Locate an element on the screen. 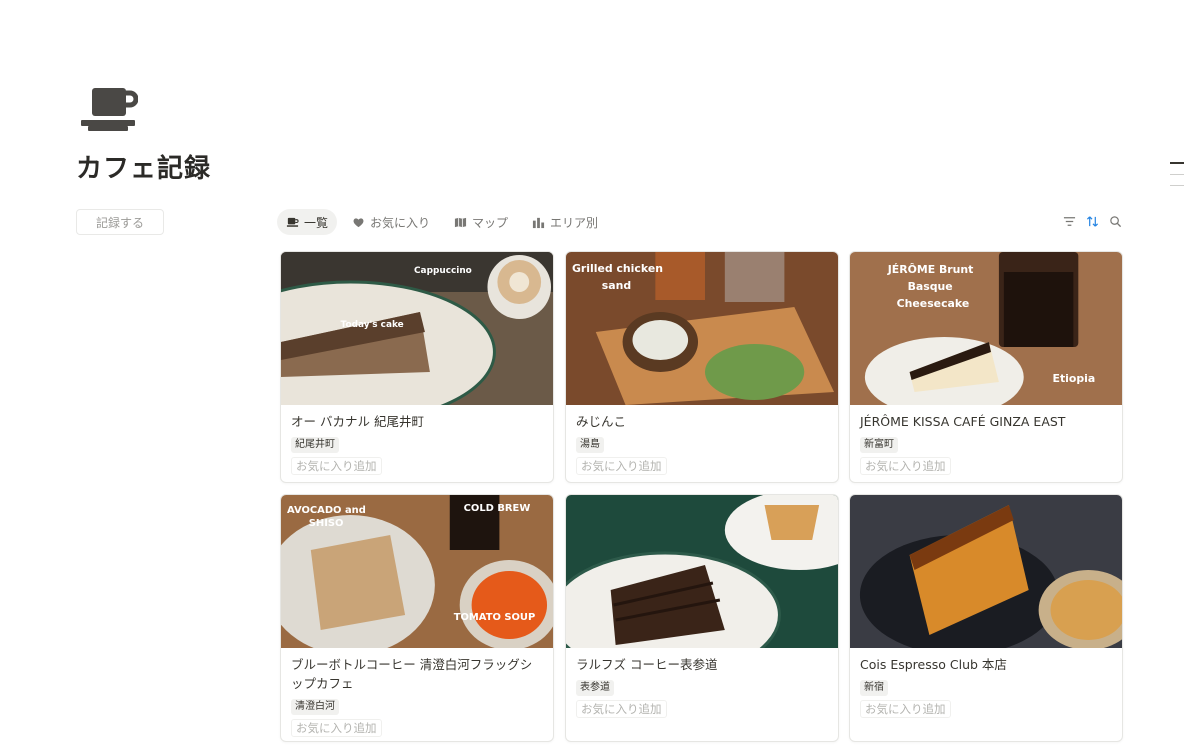 Image resolution: width=1200 pixels, height=749 pixels. tab-label: お気に入り is located at coordinates (400, 222).